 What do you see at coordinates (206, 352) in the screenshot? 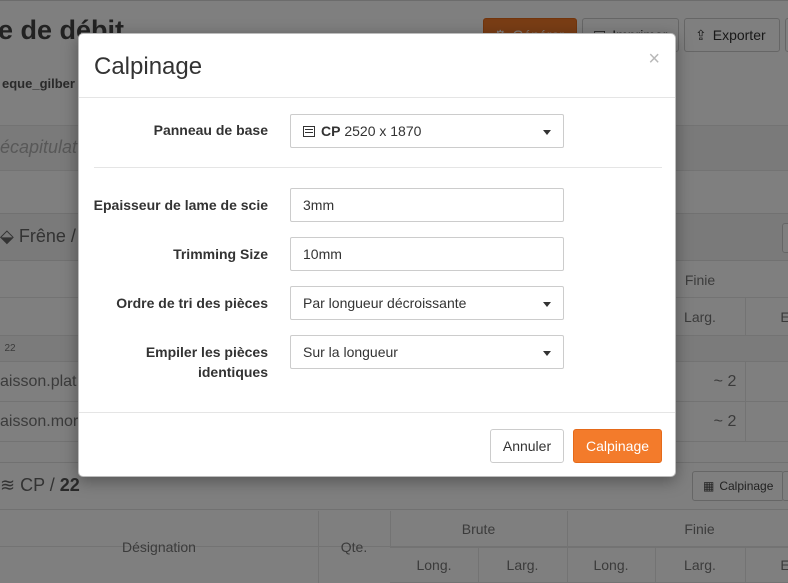
I see `stack-label-line1: Empiler les pièces` at bounding box center [206, 352].